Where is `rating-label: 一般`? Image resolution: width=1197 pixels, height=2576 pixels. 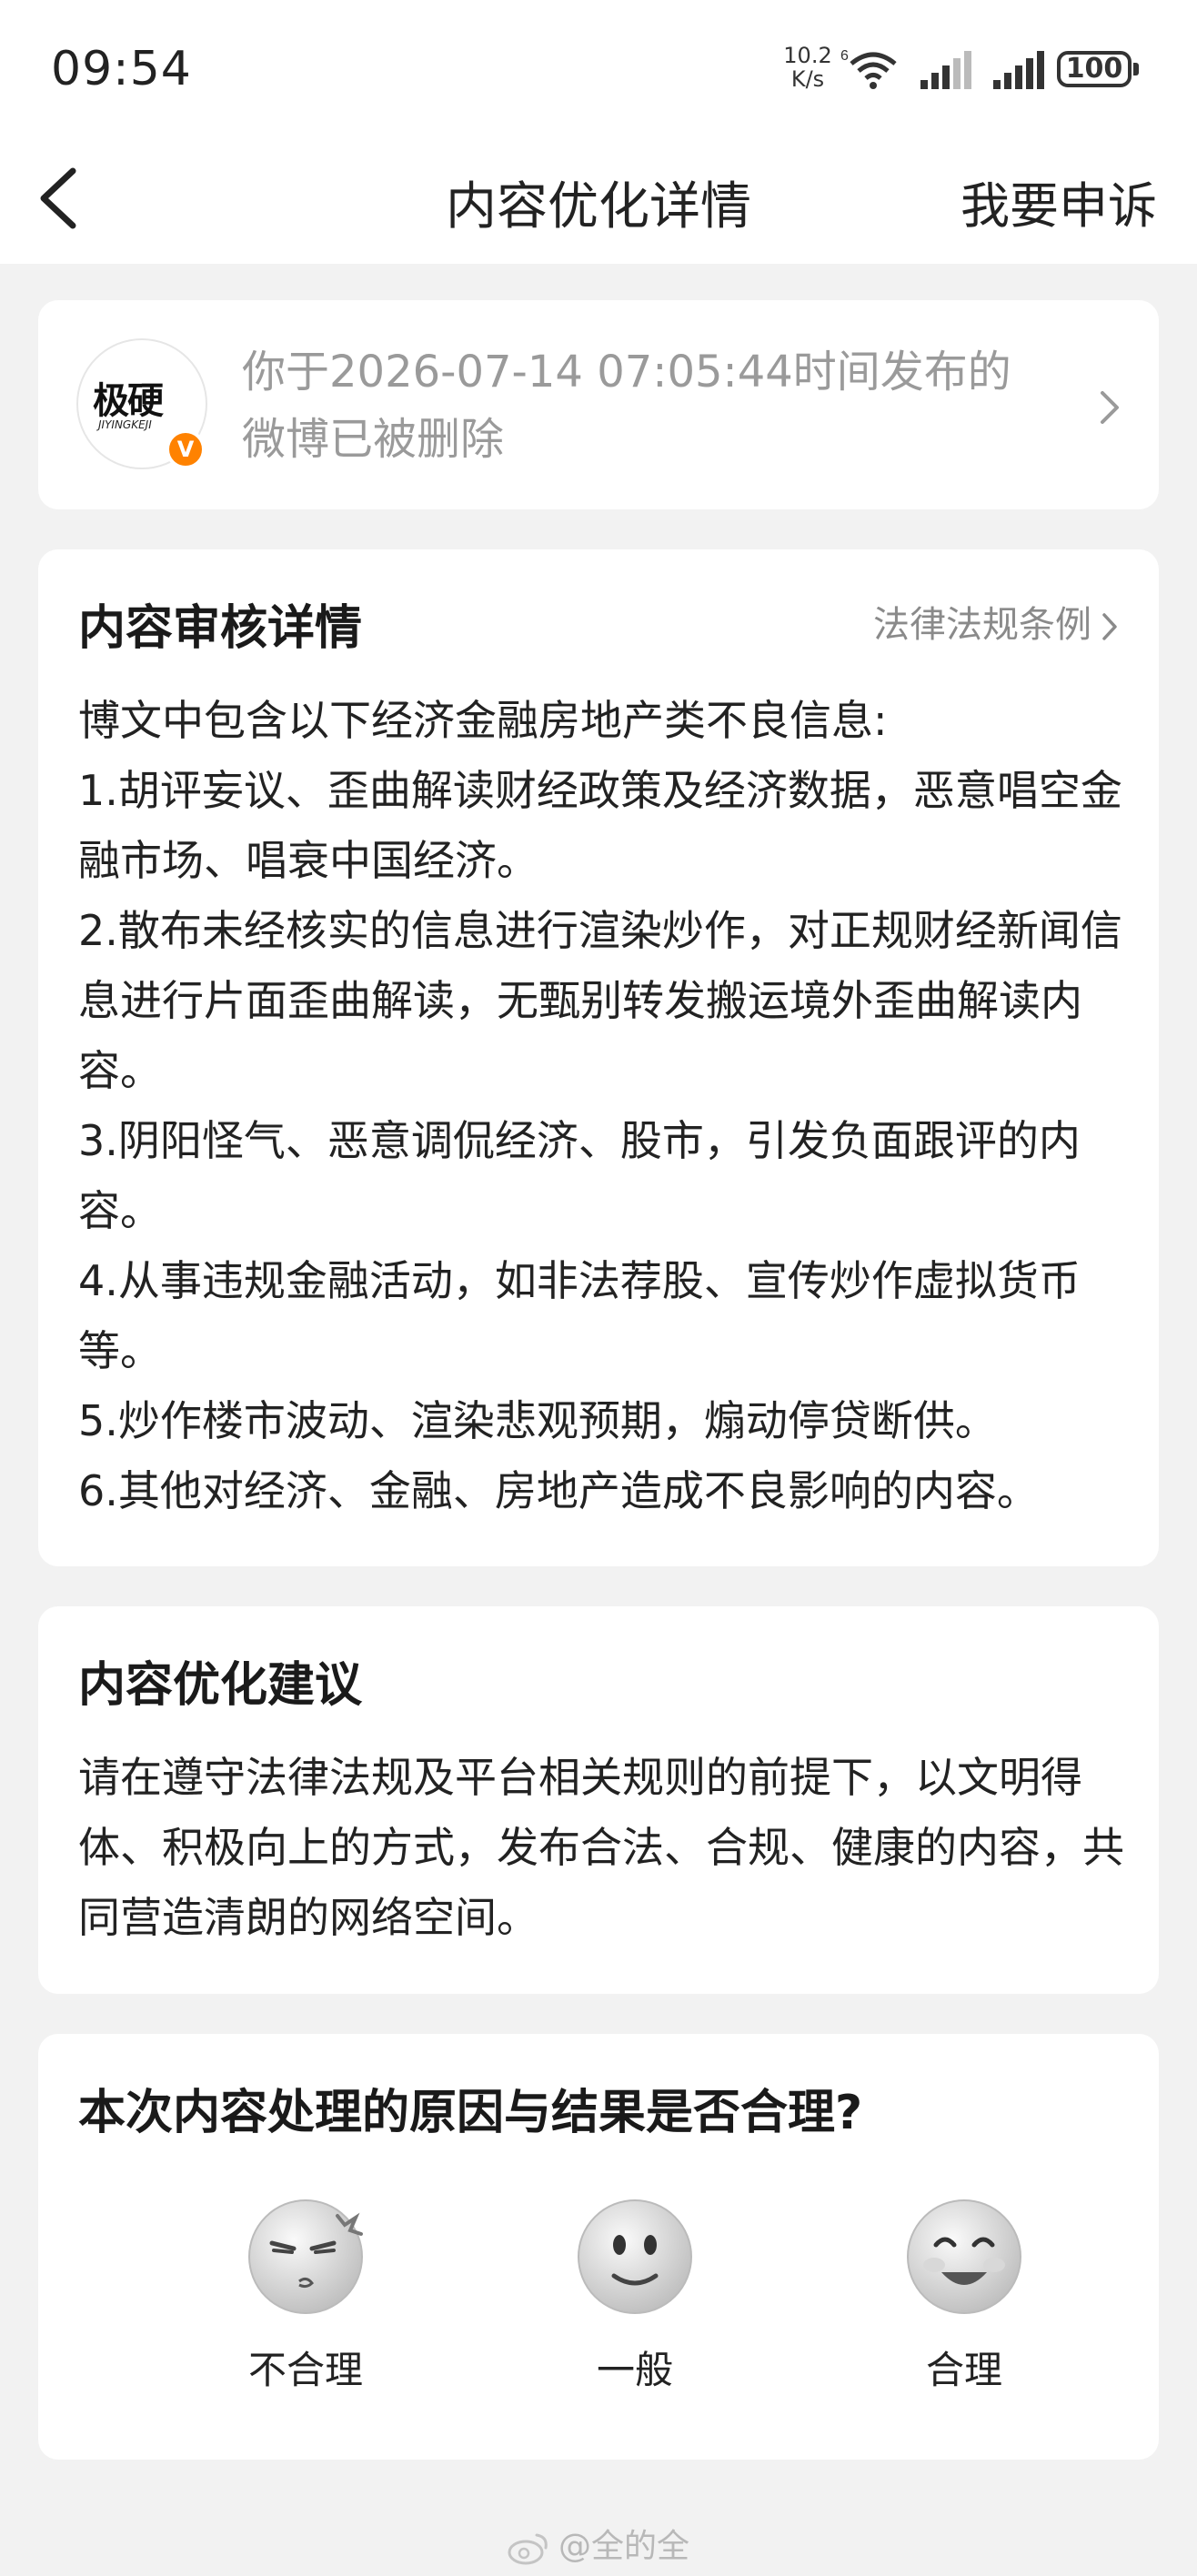
rating-label: 一般 is located at coordinates (634, 2370).